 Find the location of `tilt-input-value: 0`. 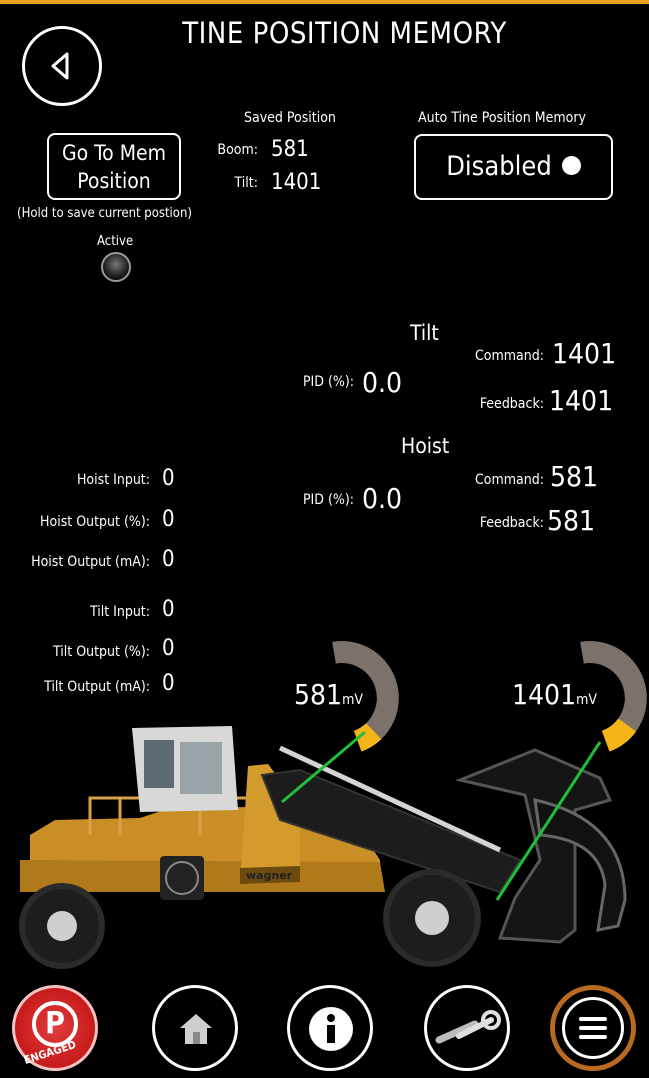

tilt-input-value: 0 is located at coordinates (168, 609).